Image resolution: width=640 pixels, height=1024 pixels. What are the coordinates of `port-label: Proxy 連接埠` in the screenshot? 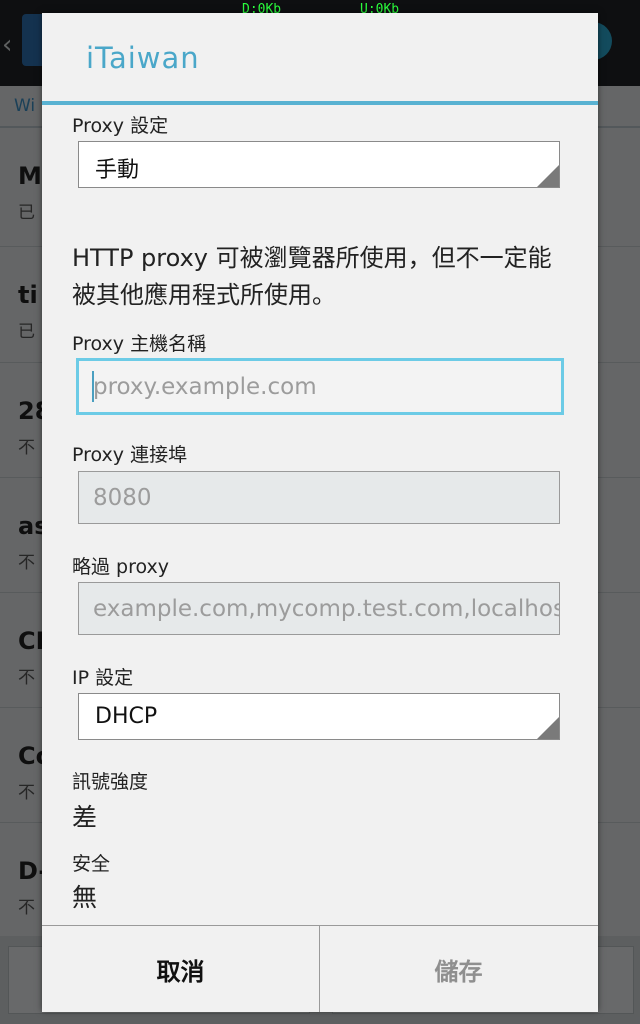 It's located at (130, 455).